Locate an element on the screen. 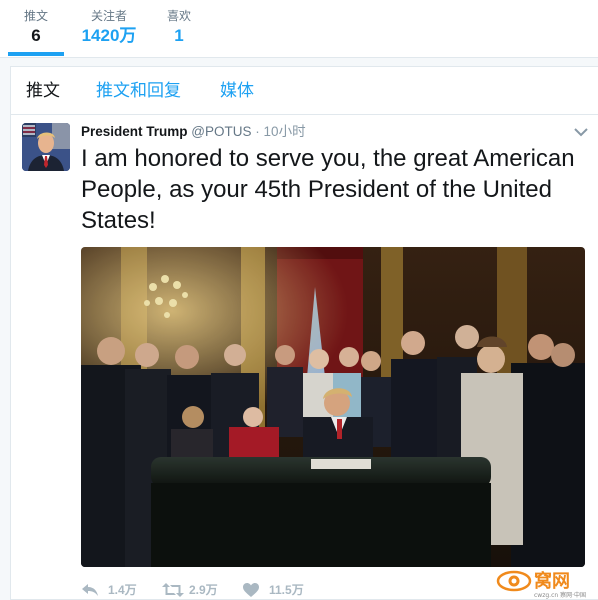 The image size is (598, 600). stat-likes: 喜欢 1 is located at coordinates (179, 27).